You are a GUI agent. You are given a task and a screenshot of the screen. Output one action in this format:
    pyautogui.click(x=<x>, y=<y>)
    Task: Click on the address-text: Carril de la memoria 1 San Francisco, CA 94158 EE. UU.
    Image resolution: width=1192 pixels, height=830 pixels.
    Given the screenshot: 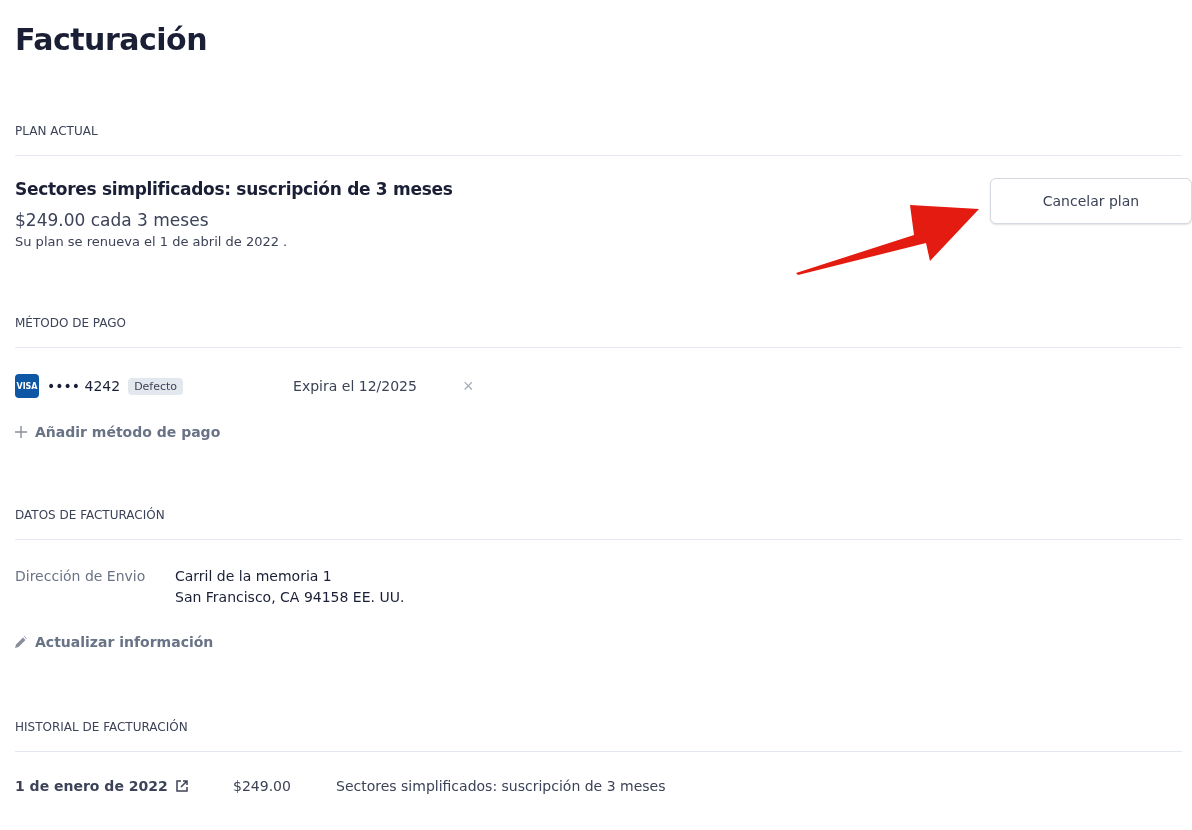 What is the action you would take?
    pyautogui.click(x=290, y=587)
    